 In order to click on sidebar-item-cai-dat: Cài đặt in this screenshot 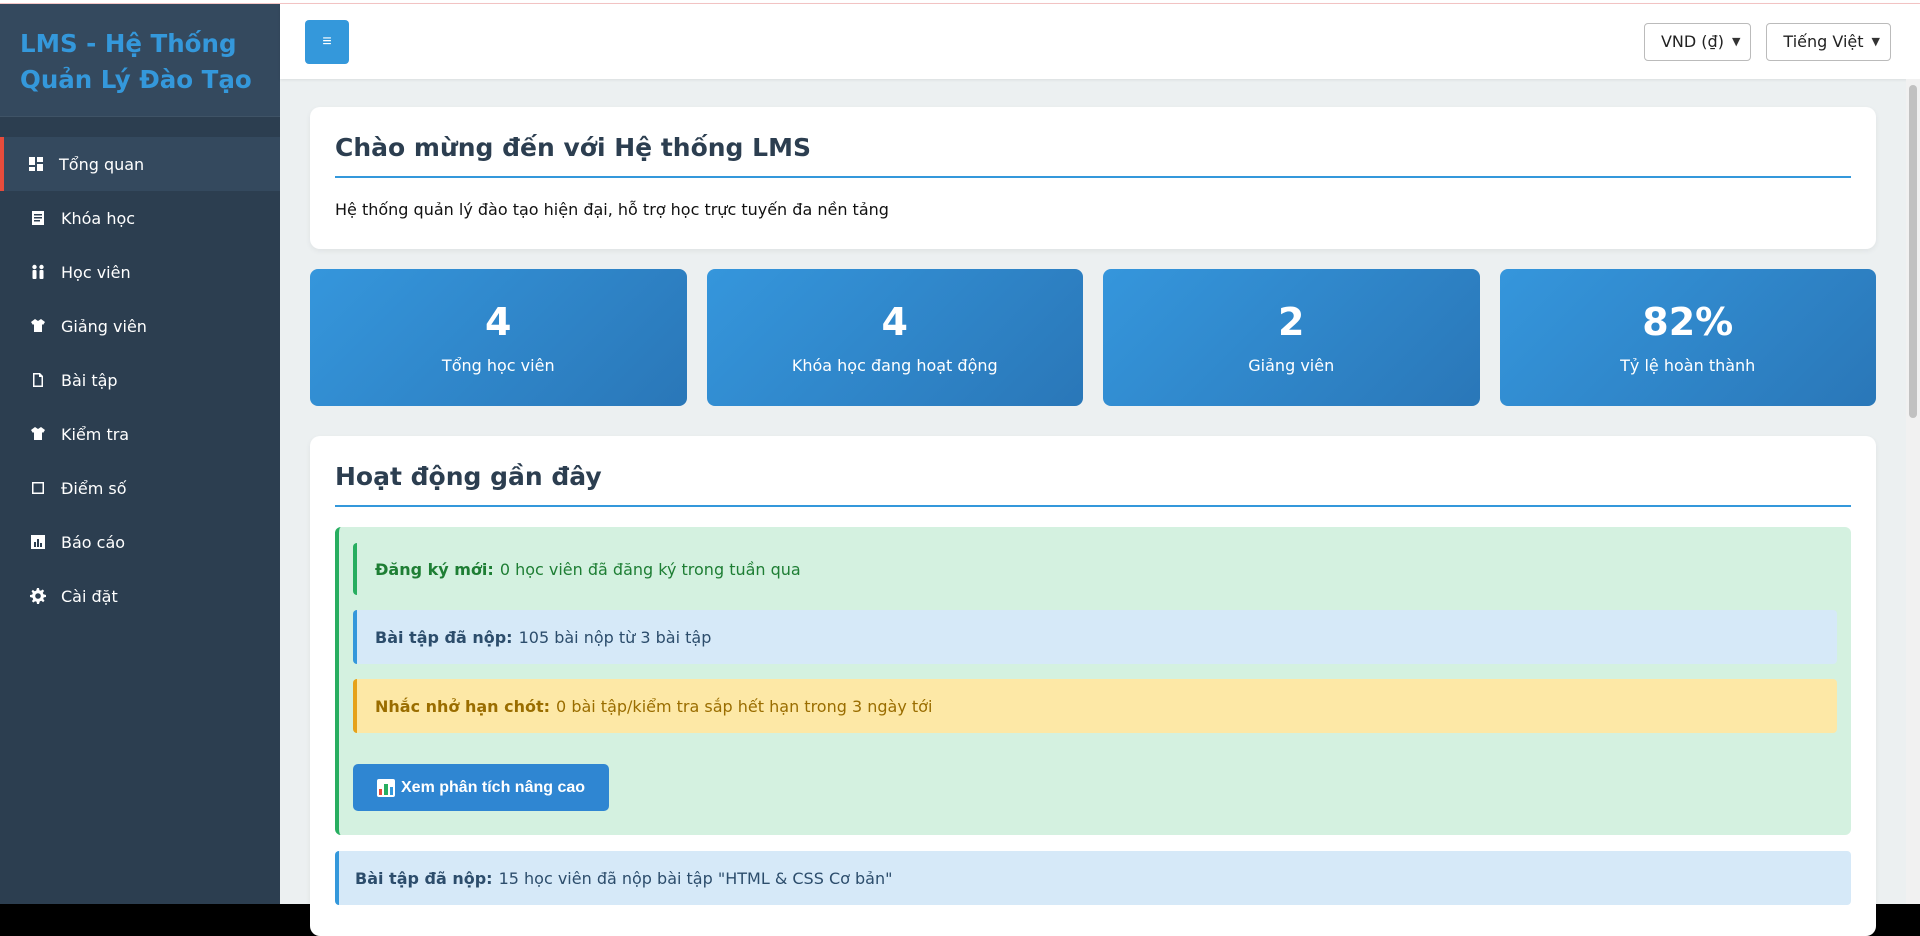, I will do `click(140, 596)`.